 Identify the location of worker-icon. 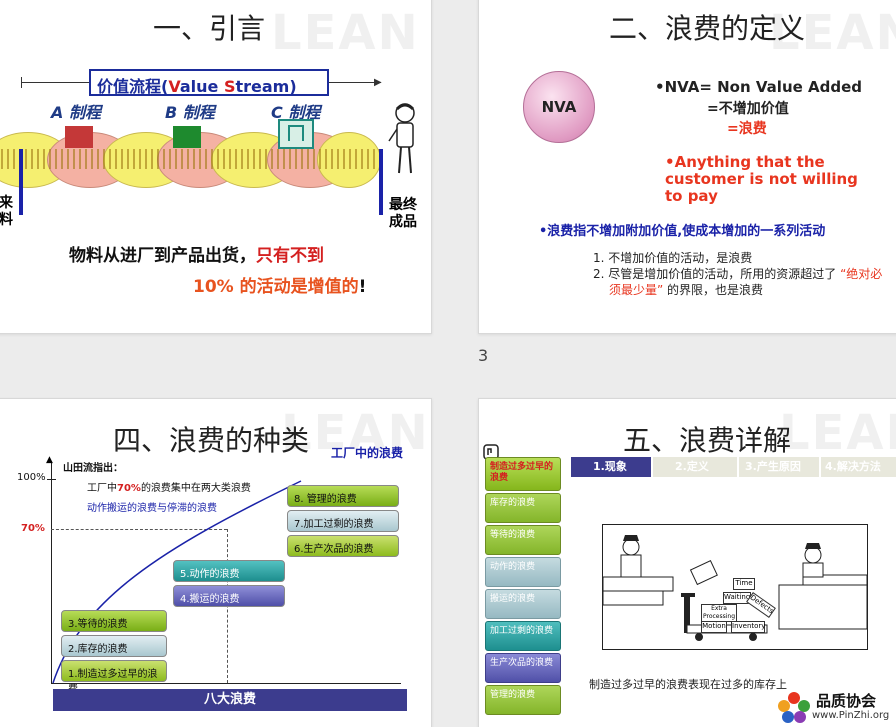
(401, 138).